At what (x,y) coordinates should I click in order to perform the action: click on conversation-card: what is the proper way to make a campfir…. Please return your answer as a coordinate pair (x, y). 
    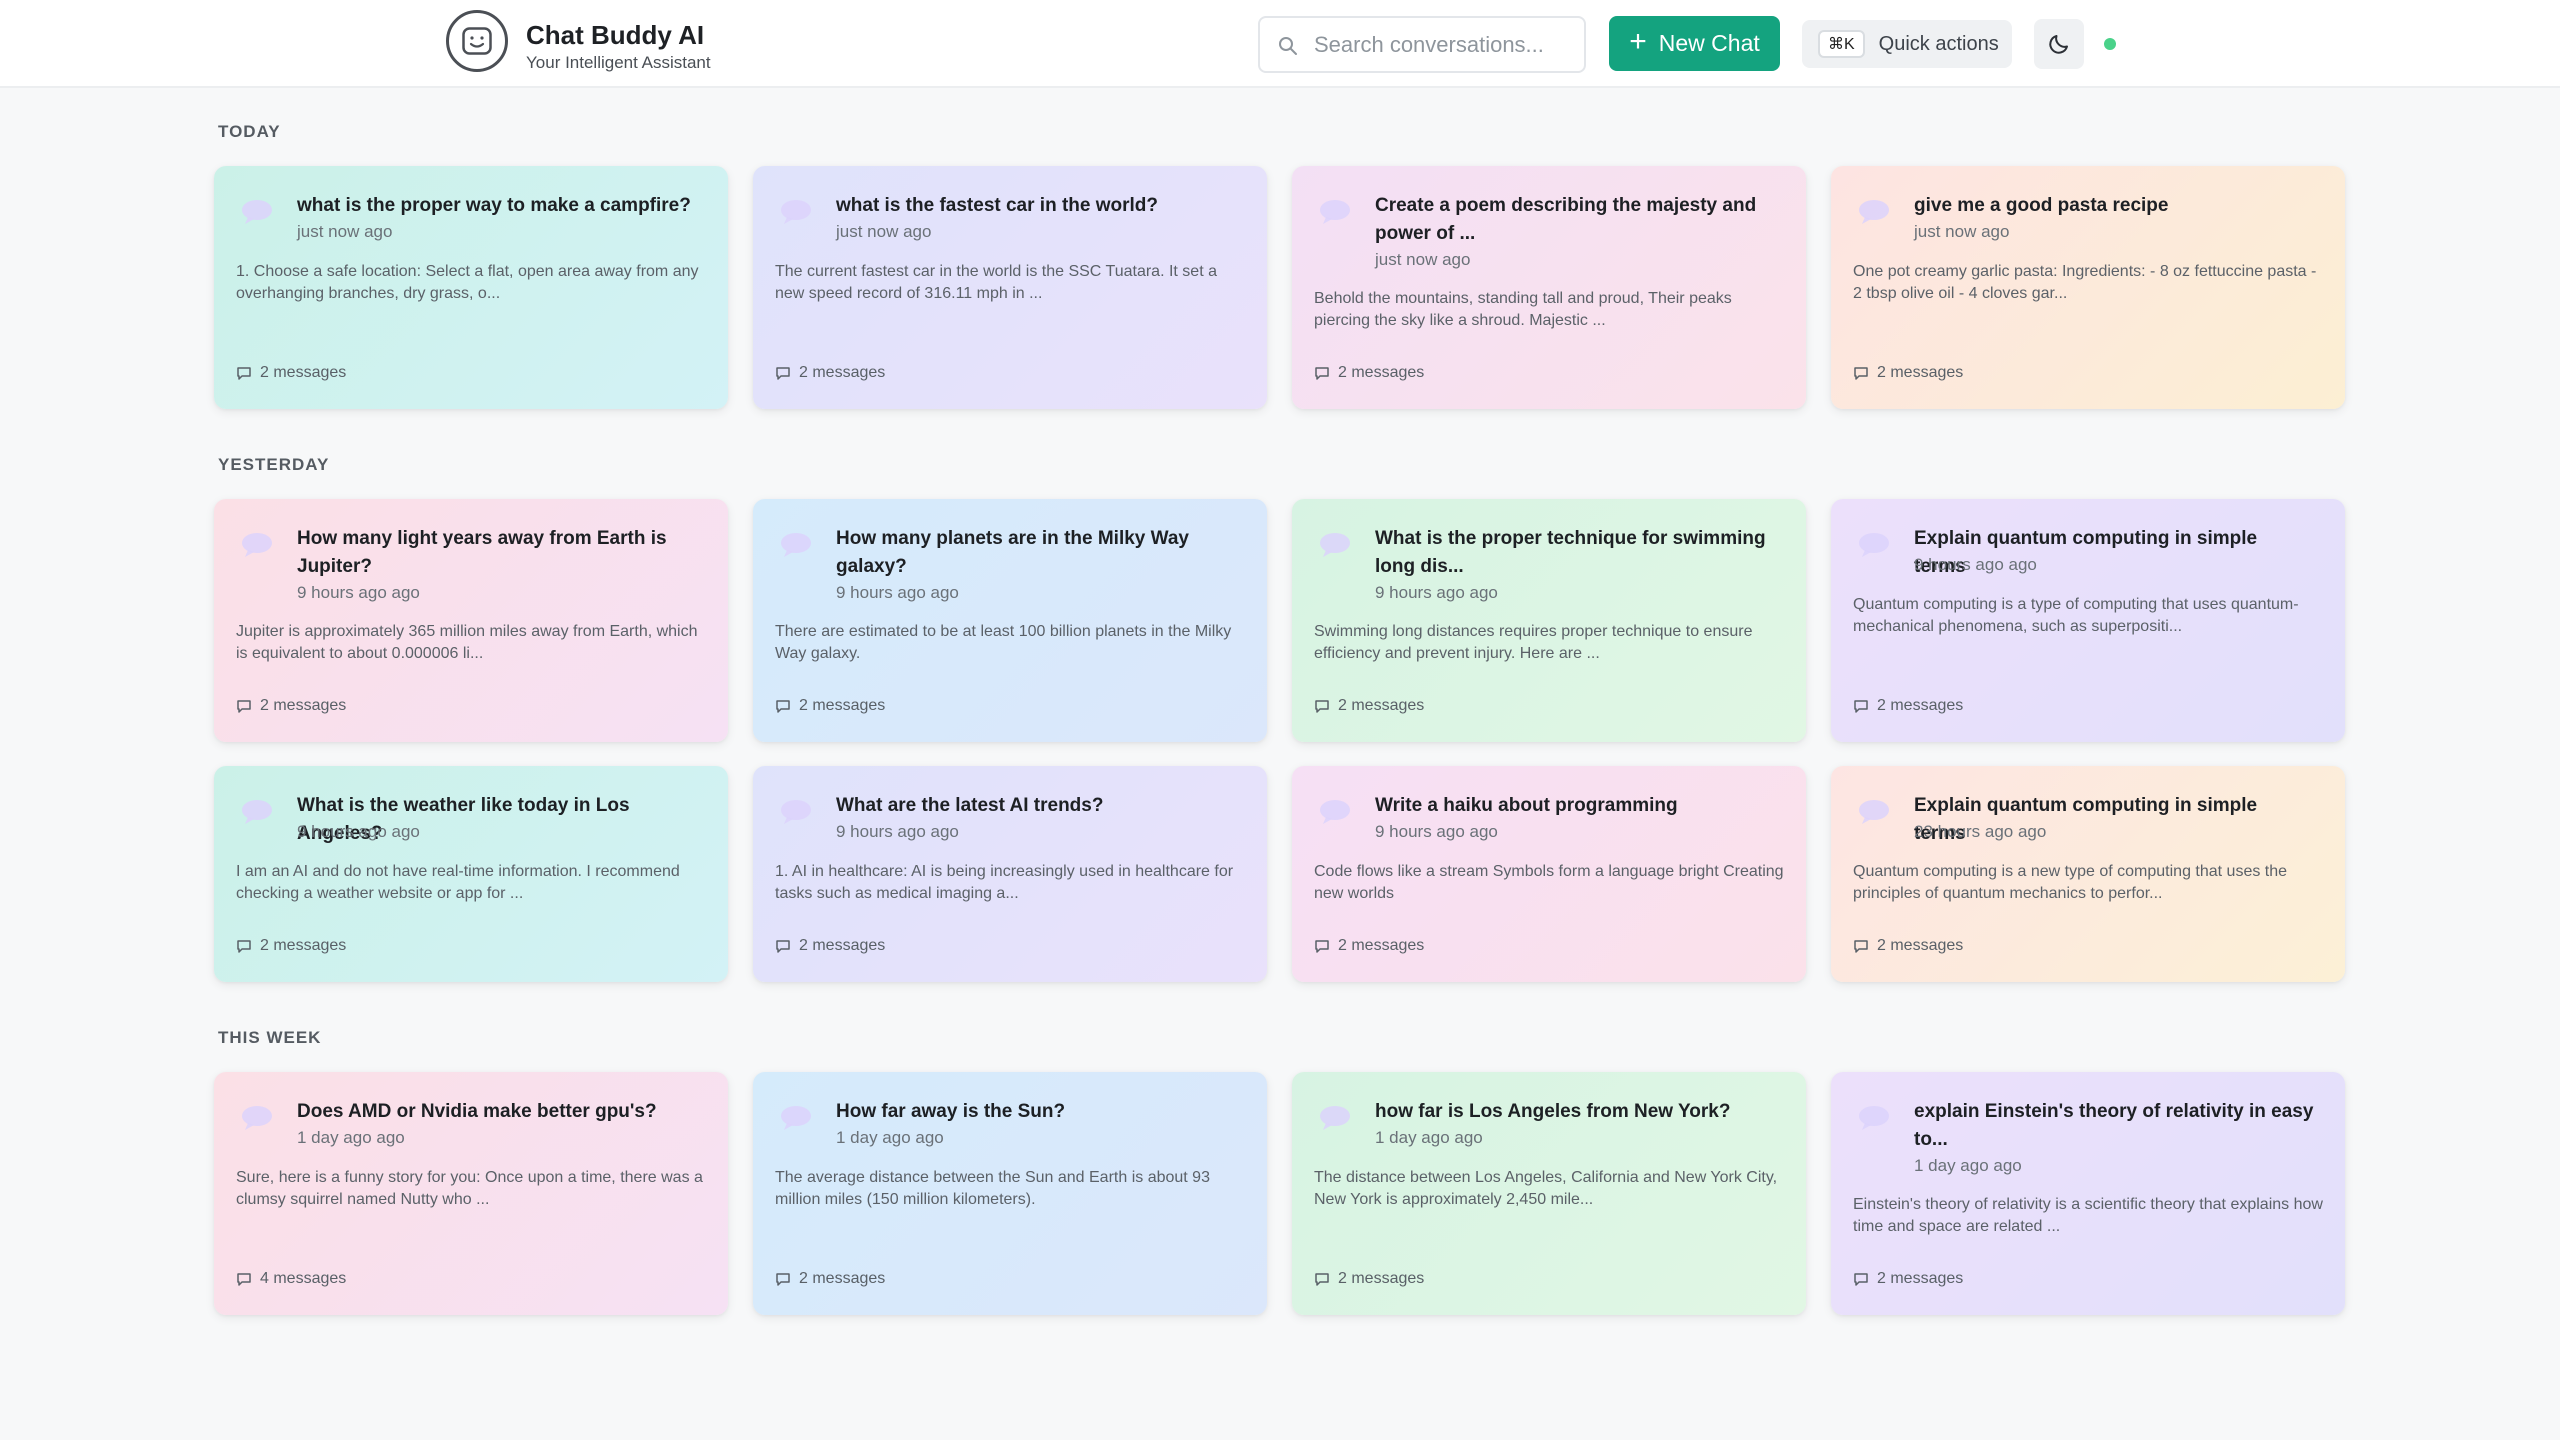
    Looking at the image, I should click on (471, 287).